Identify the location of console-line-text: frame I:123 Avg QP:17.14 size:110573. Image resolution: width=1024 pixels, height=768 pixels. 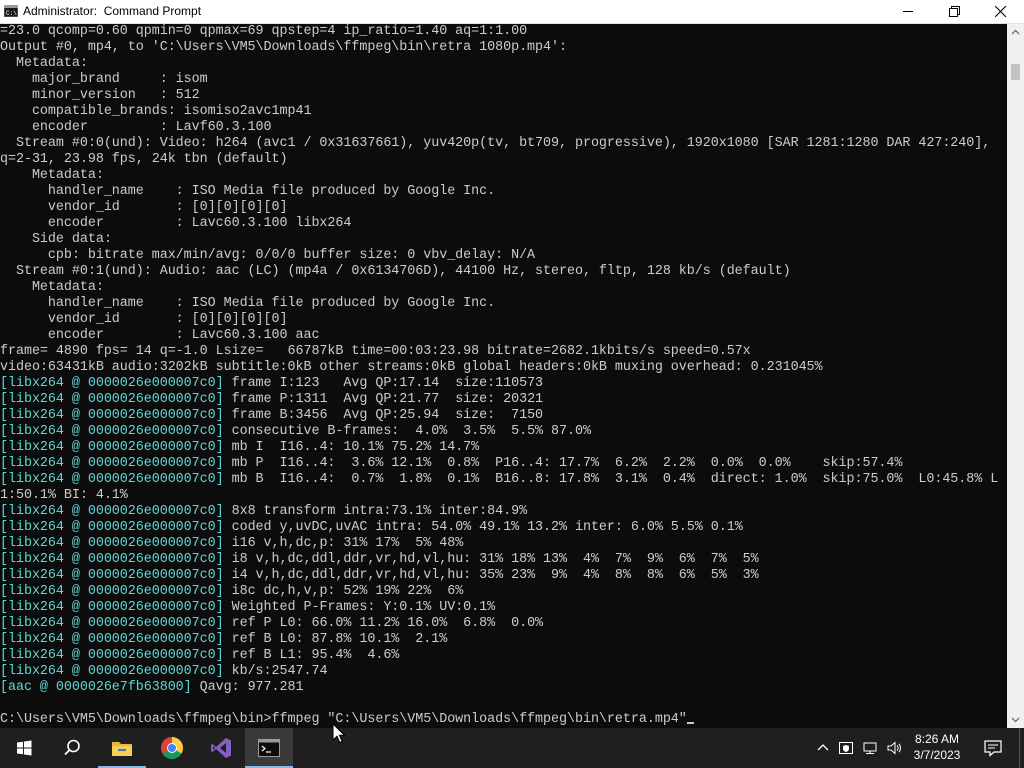
(383, 383).